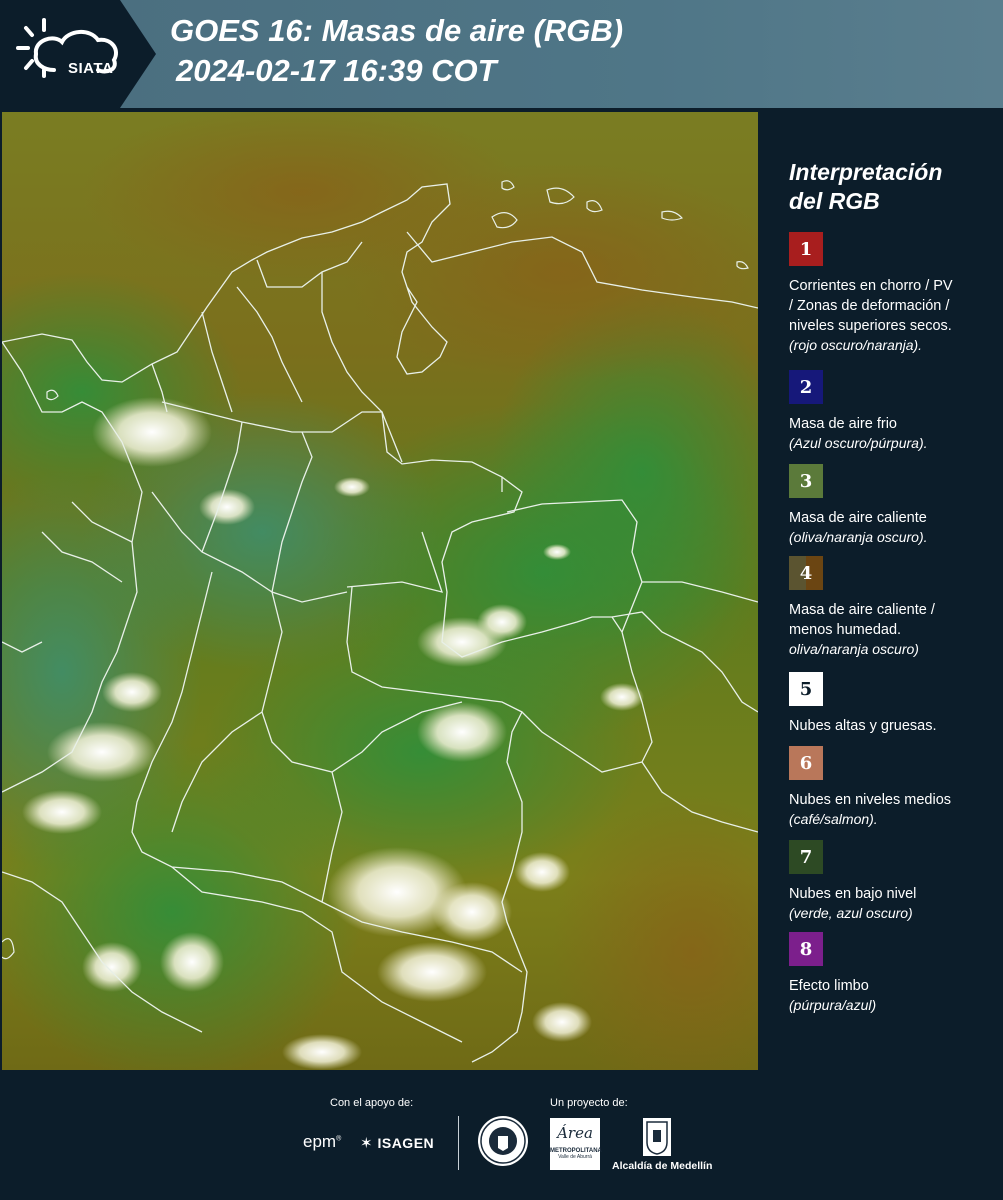 This screenshot has height=1200, width=1003. What do you see at coordinates (806, 689) in the screenshot?
I see `legend-swatch: 5` at bounding box center [806, 689].